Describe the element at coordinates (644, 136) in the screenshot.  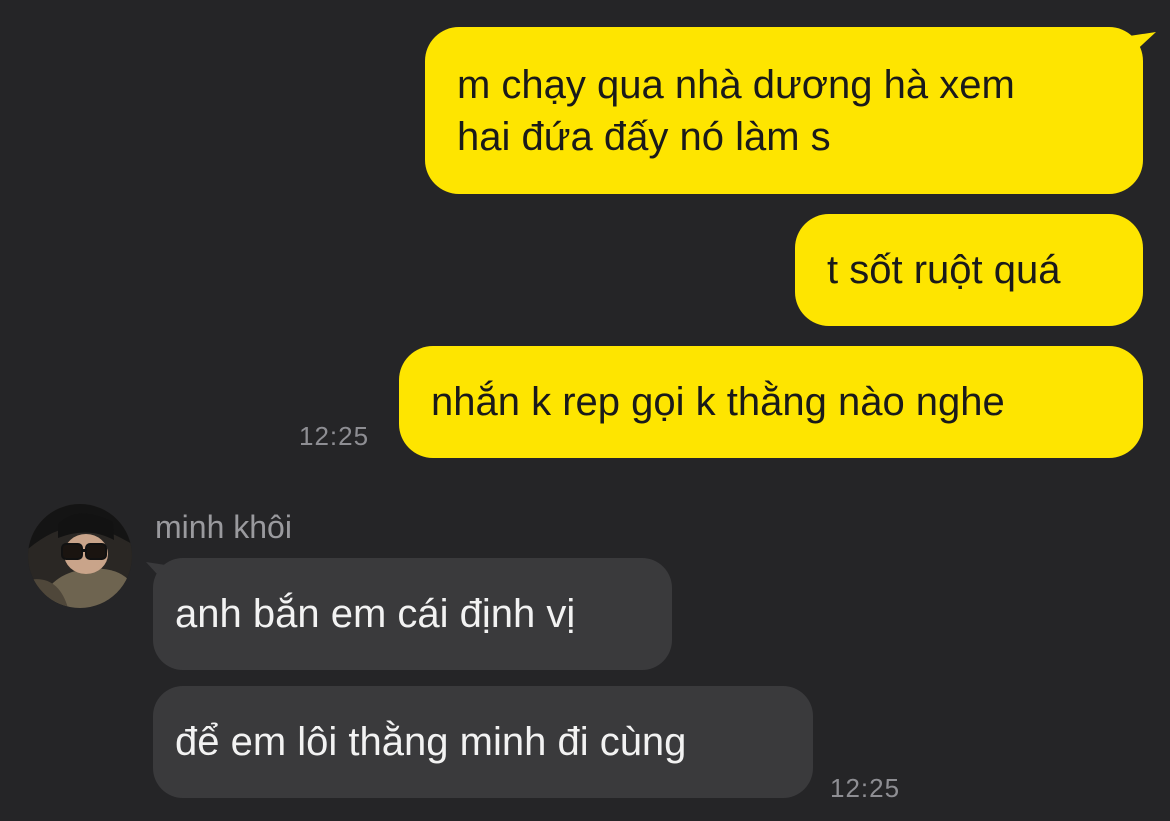
I see `outgoing-message-1-line-2: hai đứa đấy nó làm s` at that location.